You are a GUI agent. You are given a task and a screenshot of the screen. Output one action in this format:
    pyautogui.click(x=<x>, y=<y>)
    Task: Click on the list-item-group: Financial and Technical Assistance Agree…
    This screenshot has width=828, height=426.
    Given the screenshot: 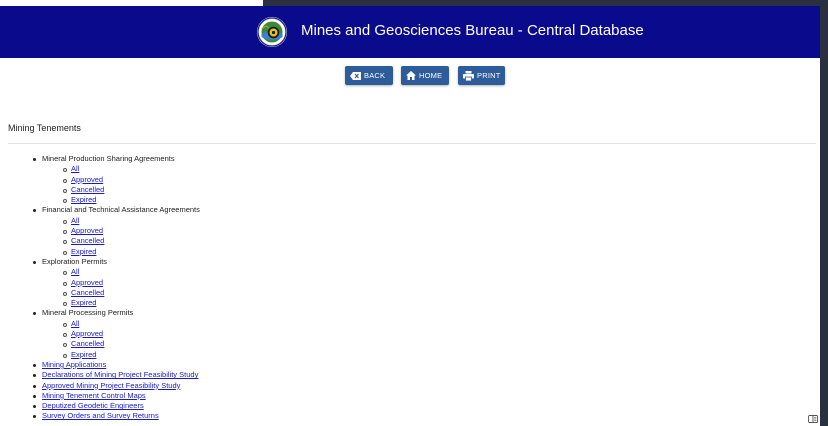 What is the action you would take?
    pyautogui.click(x=116, y=230)
    